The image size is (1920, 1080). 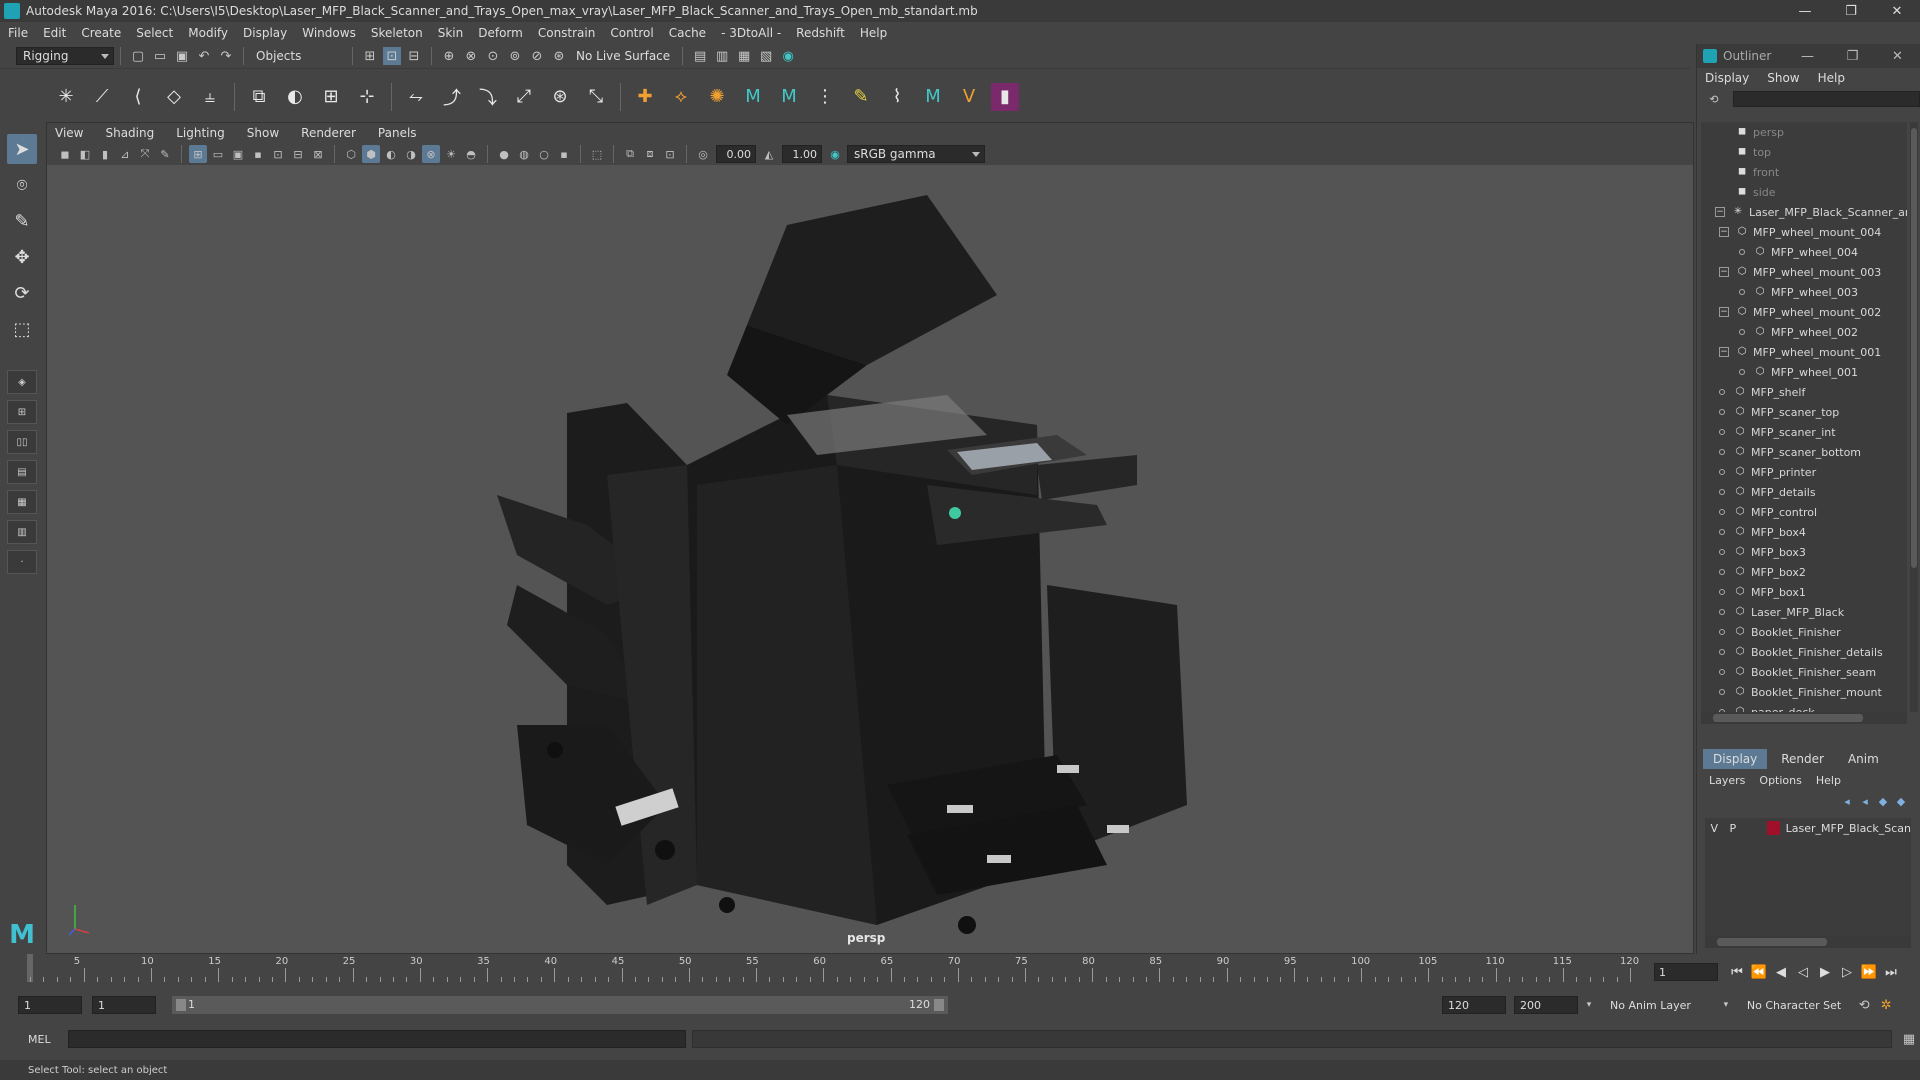 What do you see at coordinates (488, 97) in the screenshot?
I see `constraint-orient-icon: ⤵` at bounding box center [488, 97].